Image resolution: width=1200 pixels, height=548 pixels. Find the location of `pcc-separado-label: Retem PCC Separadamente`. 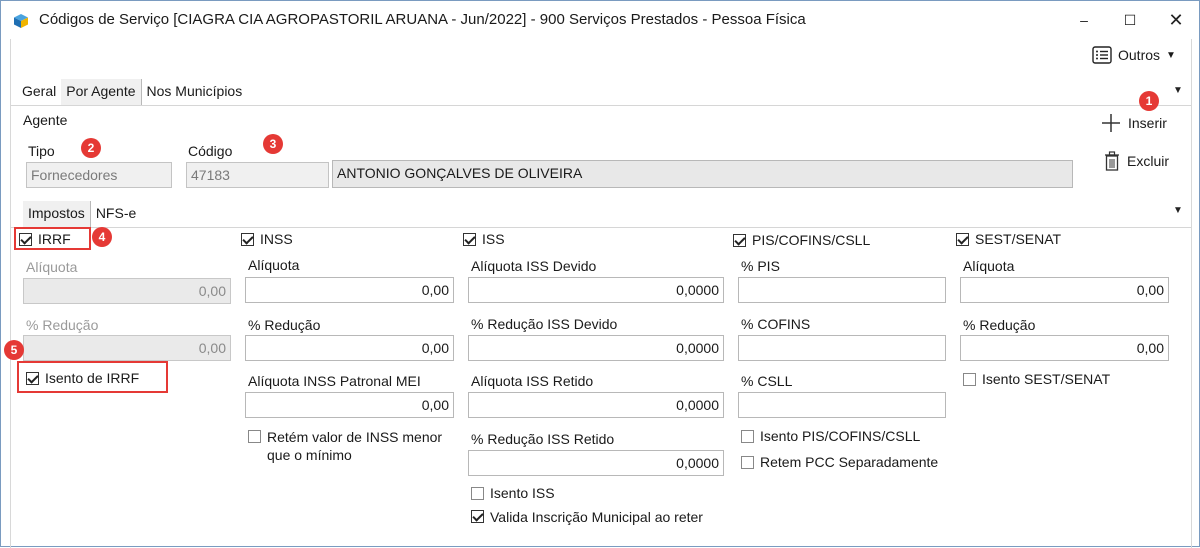

pcc-separado-label: Retem PCC Separadamente is located at coordinates (849, 462).